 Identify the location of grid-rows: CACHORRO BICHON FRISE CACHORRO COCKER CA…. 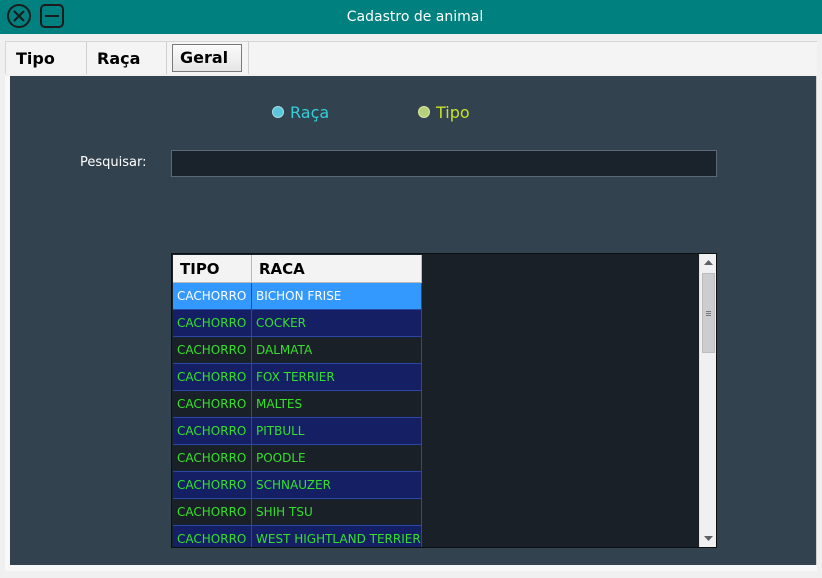
(298, 415).